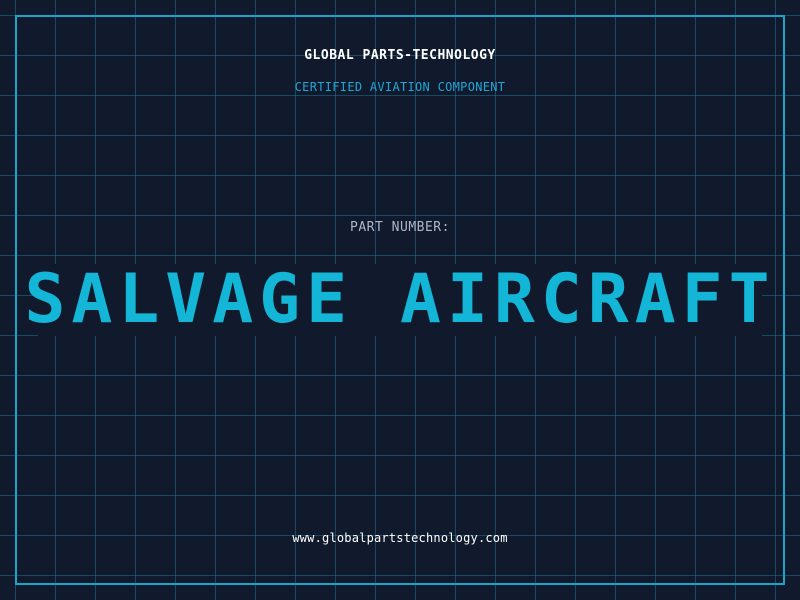 This screenshot has height=600, width=800. Describe the element at coordinates (400, 87) in the screenshot. I see `certificate-subtitle: CERTIFIED AVIATION COMPONENT` at that location.